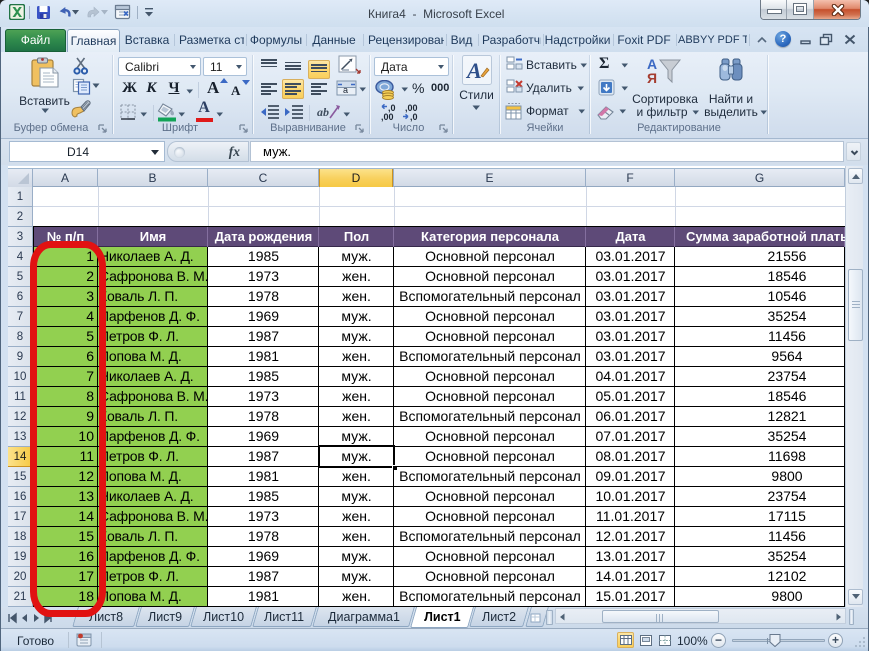  I want to click on svg-text: a, so click(345, 90).